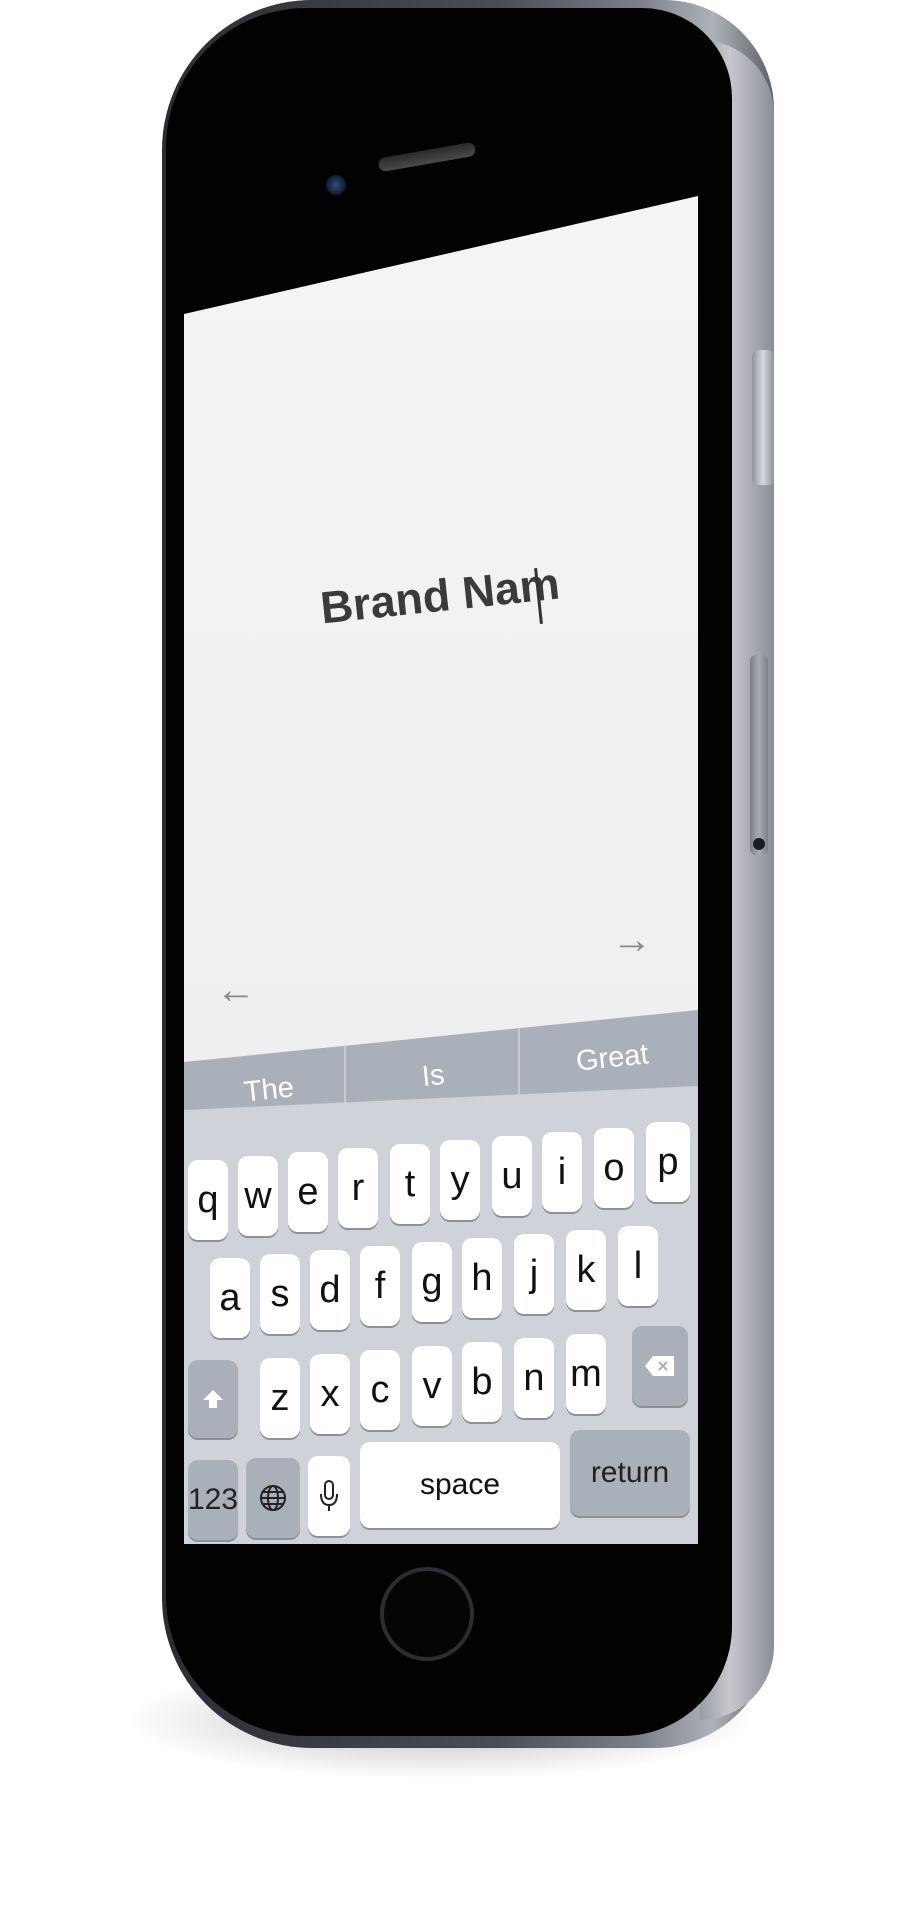 Image resolution: width=917 pixels, height=1921 pixels. What do you see at coordinates (482, 1278) in the screenshot?
I see `key-h: h` at bounding box center [482, 1278].